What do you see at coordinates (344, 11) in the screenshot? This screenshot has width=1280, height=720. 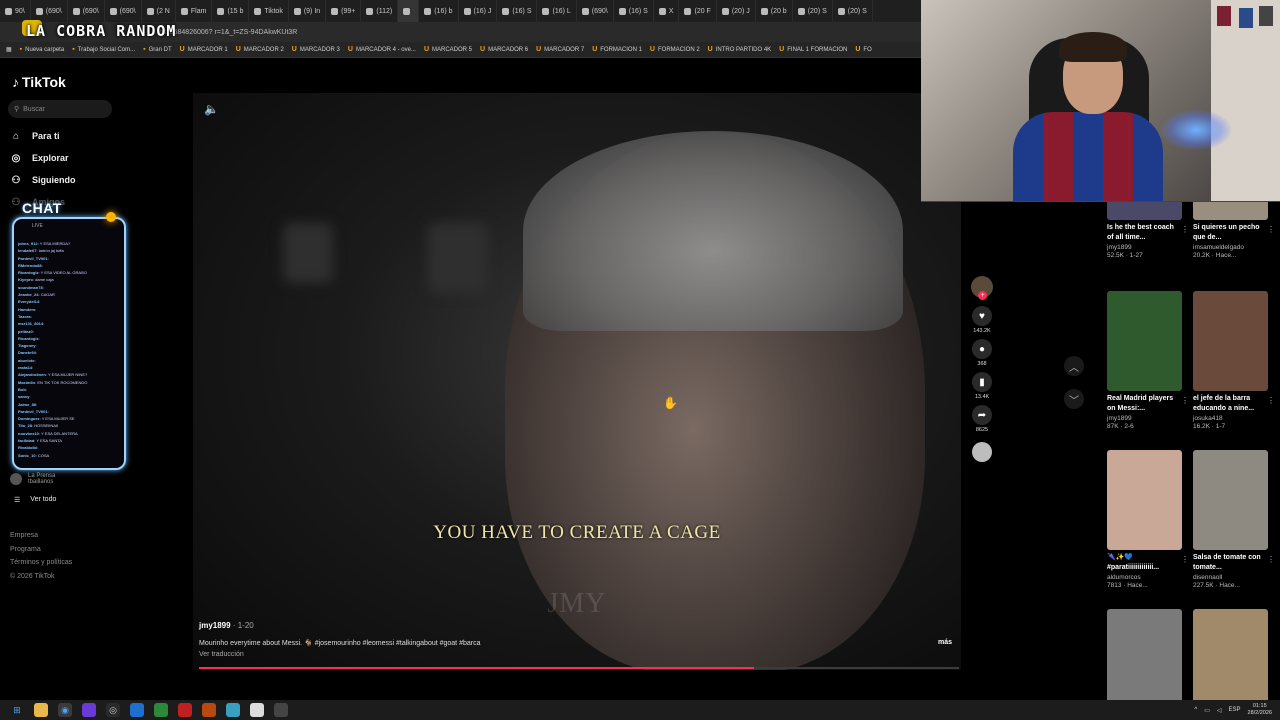 I see `browser-tab: (99+` at bounding box center [344, 11].